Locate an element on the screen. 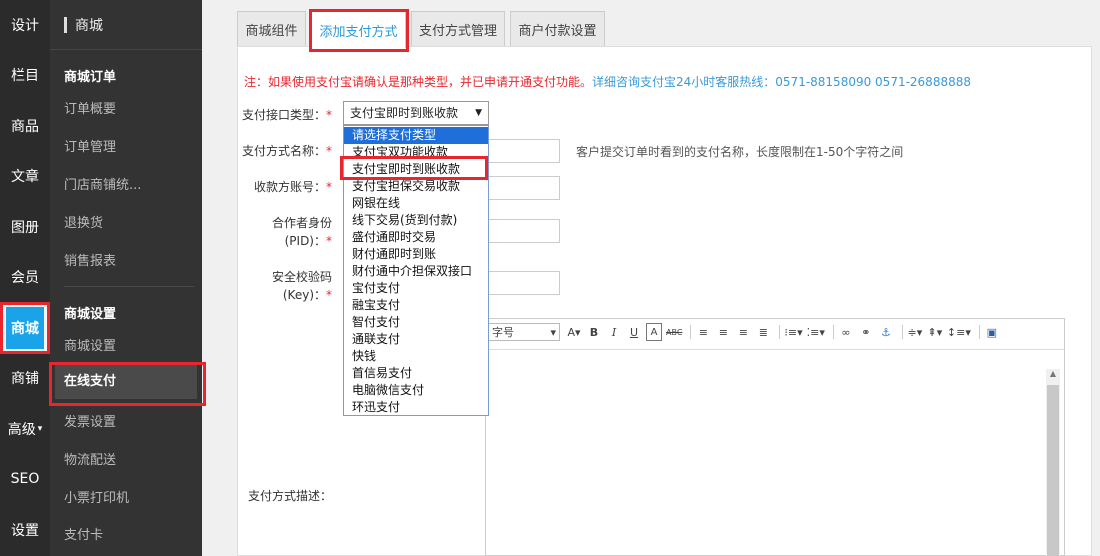 The width and height of the screenshot is (1100, 556). font-border-icon: A is located at coordinates (654, 332).